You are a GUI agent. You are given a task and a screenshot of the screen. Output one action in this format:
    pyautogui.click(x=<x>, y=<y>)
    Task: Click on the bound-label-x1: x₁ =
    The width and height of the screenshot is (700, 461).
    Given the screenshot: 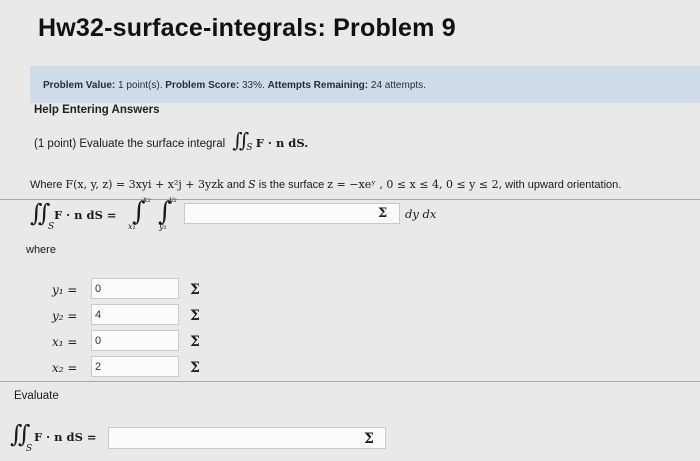 What is the action you would take?
    pyautogui.click(x=65, y=342)
    